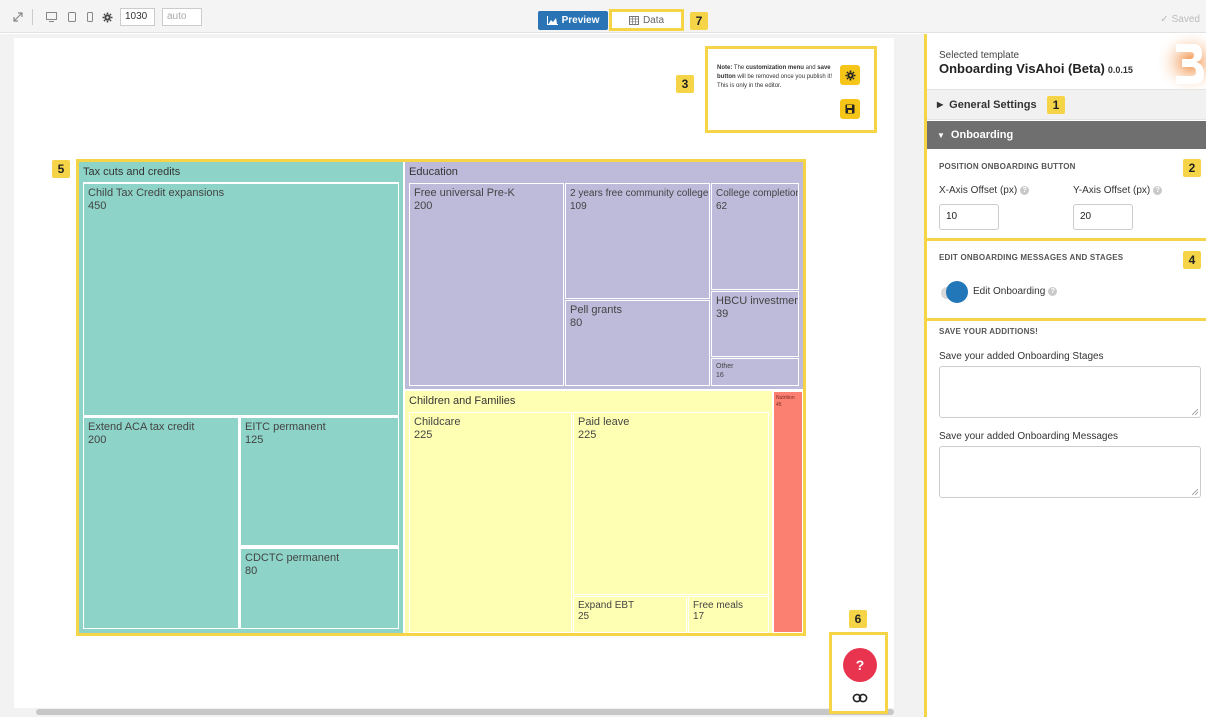 Image resolution: width=1206 pixels, height=717 pixels. I want to click on height-input: auto, so click(182, 17).